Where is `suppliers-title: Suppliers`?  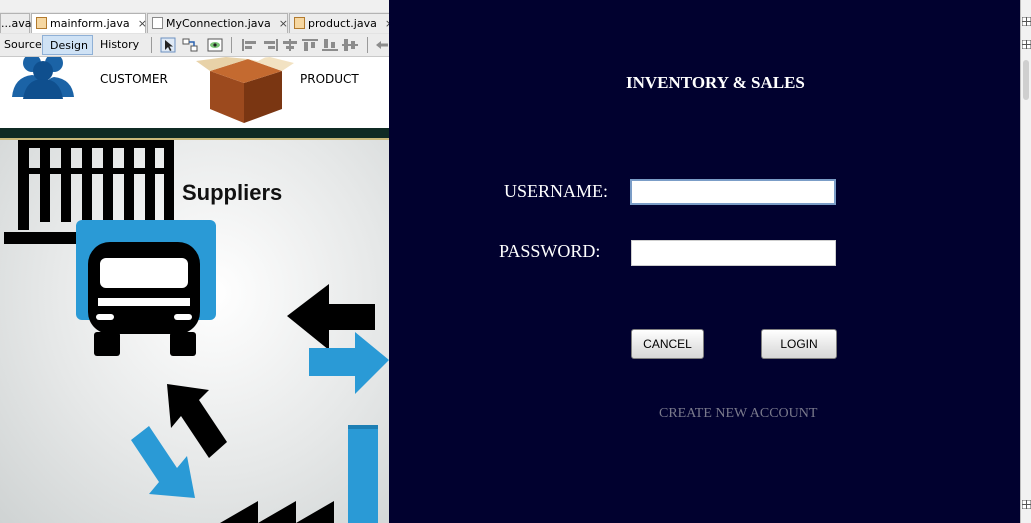 suppliers-title: Suppliers is located at coordinates (232, 192).